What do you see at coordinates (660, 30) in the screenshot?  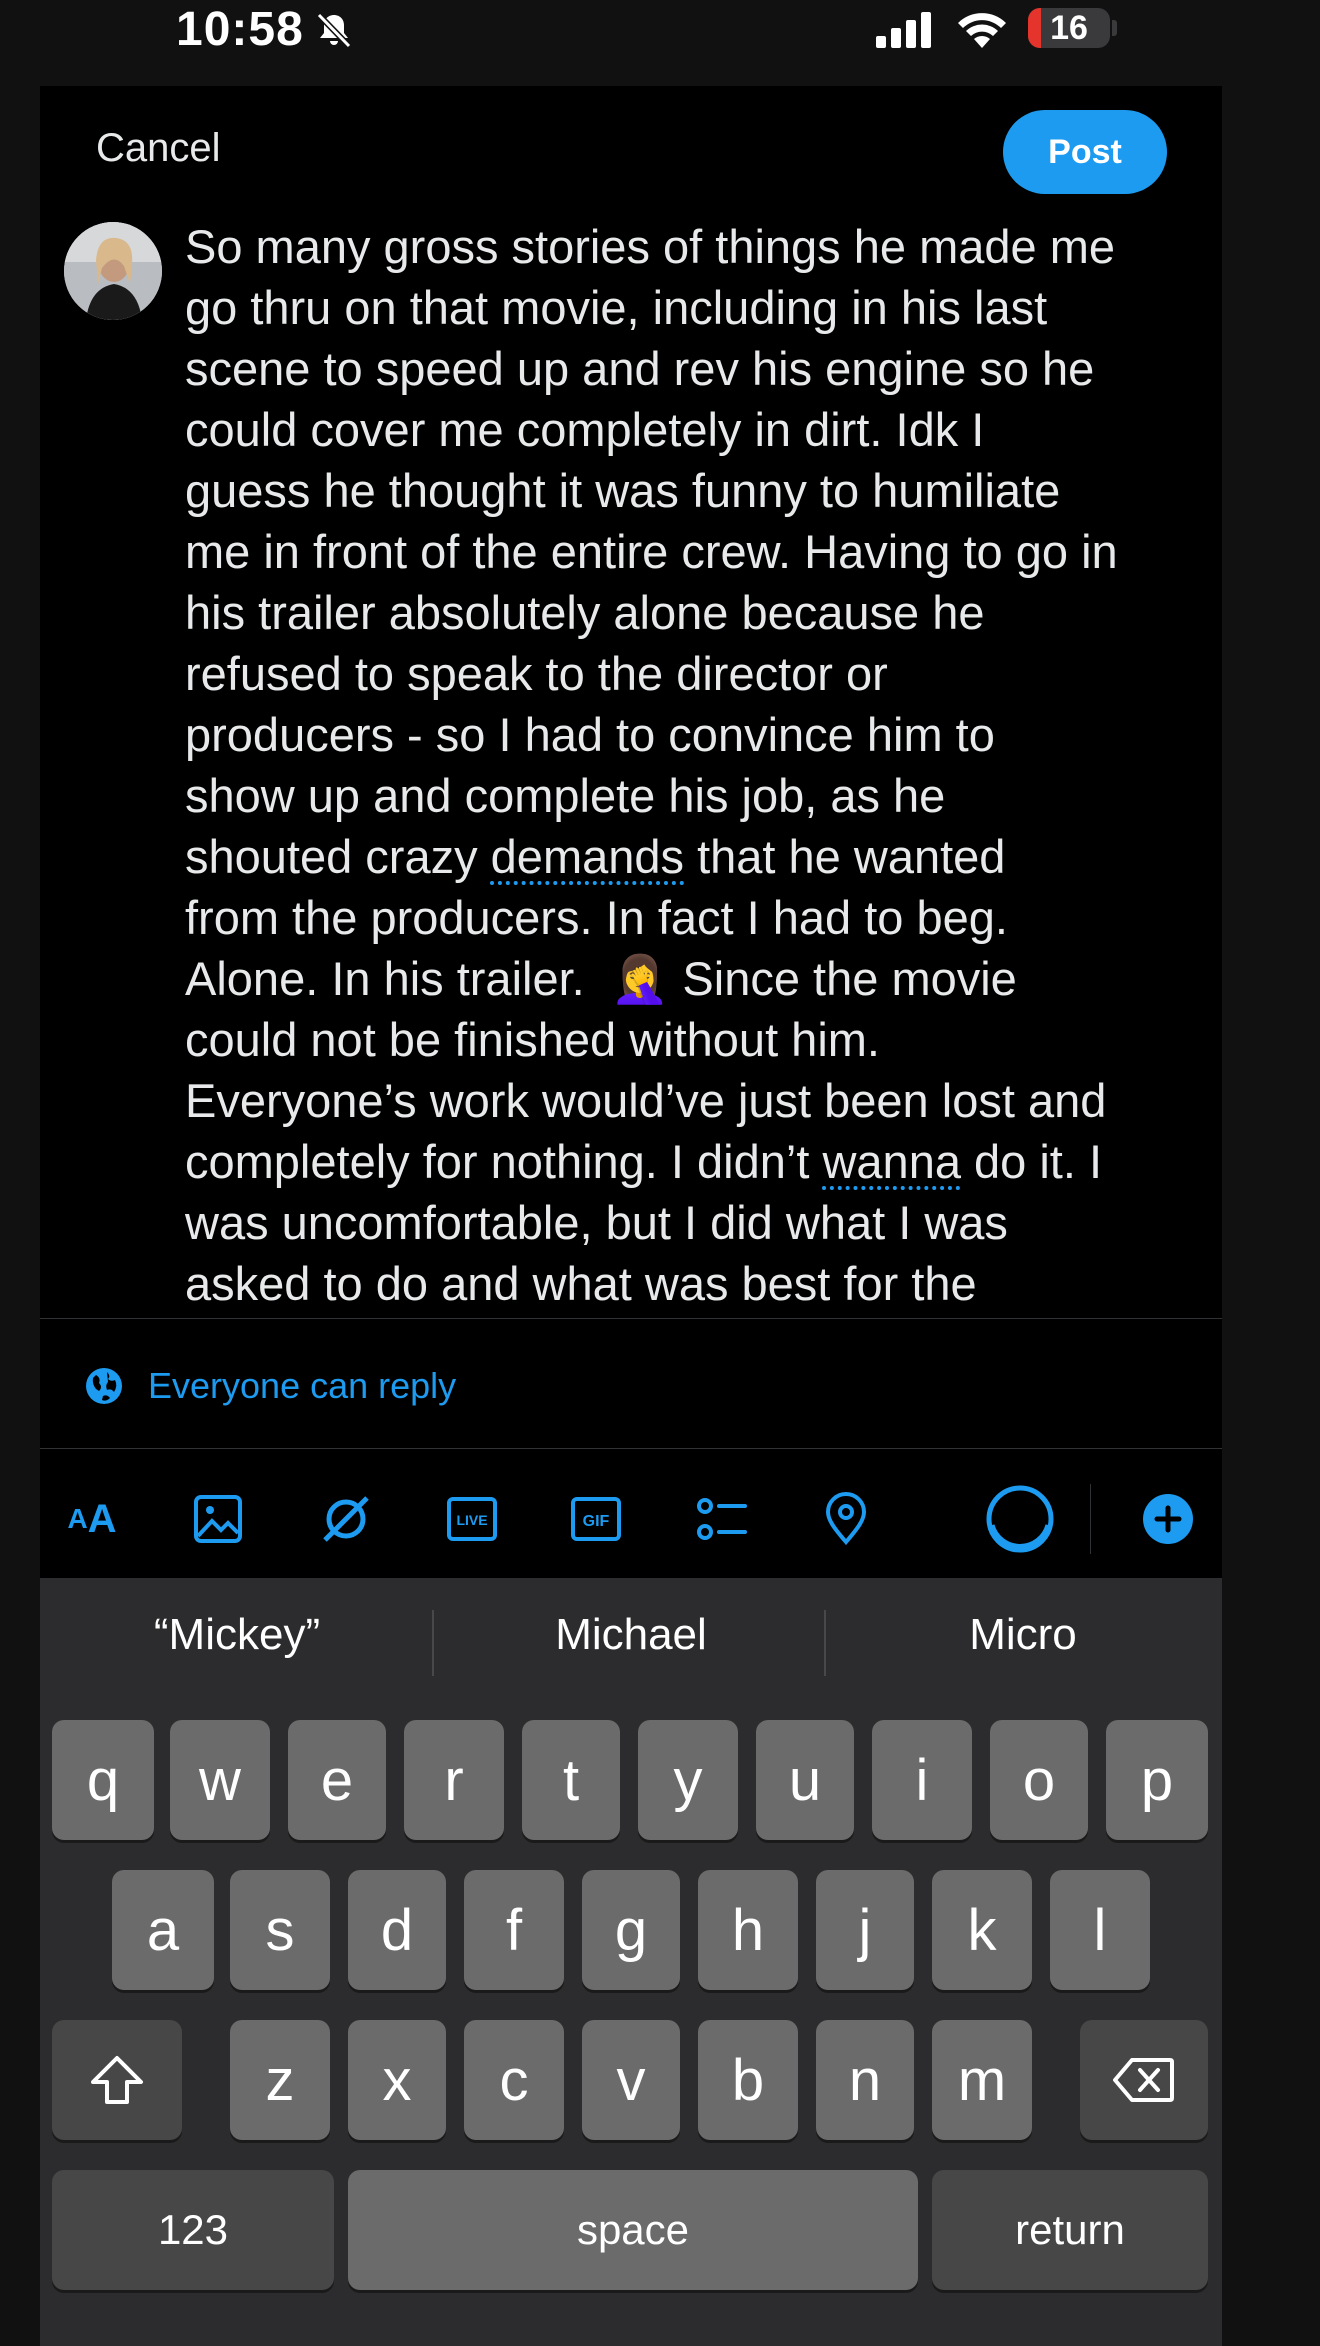 I see `status-bar: 10:58 16` at bounding box center [660, 30].